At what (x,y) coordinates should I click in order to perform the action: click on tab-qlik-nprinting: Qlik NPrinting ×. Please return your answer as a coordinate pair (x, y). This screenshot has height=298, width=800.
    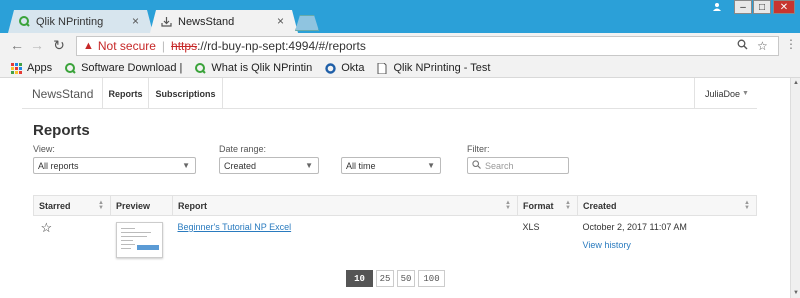
    Looking at the image, I should click on (80, 21).